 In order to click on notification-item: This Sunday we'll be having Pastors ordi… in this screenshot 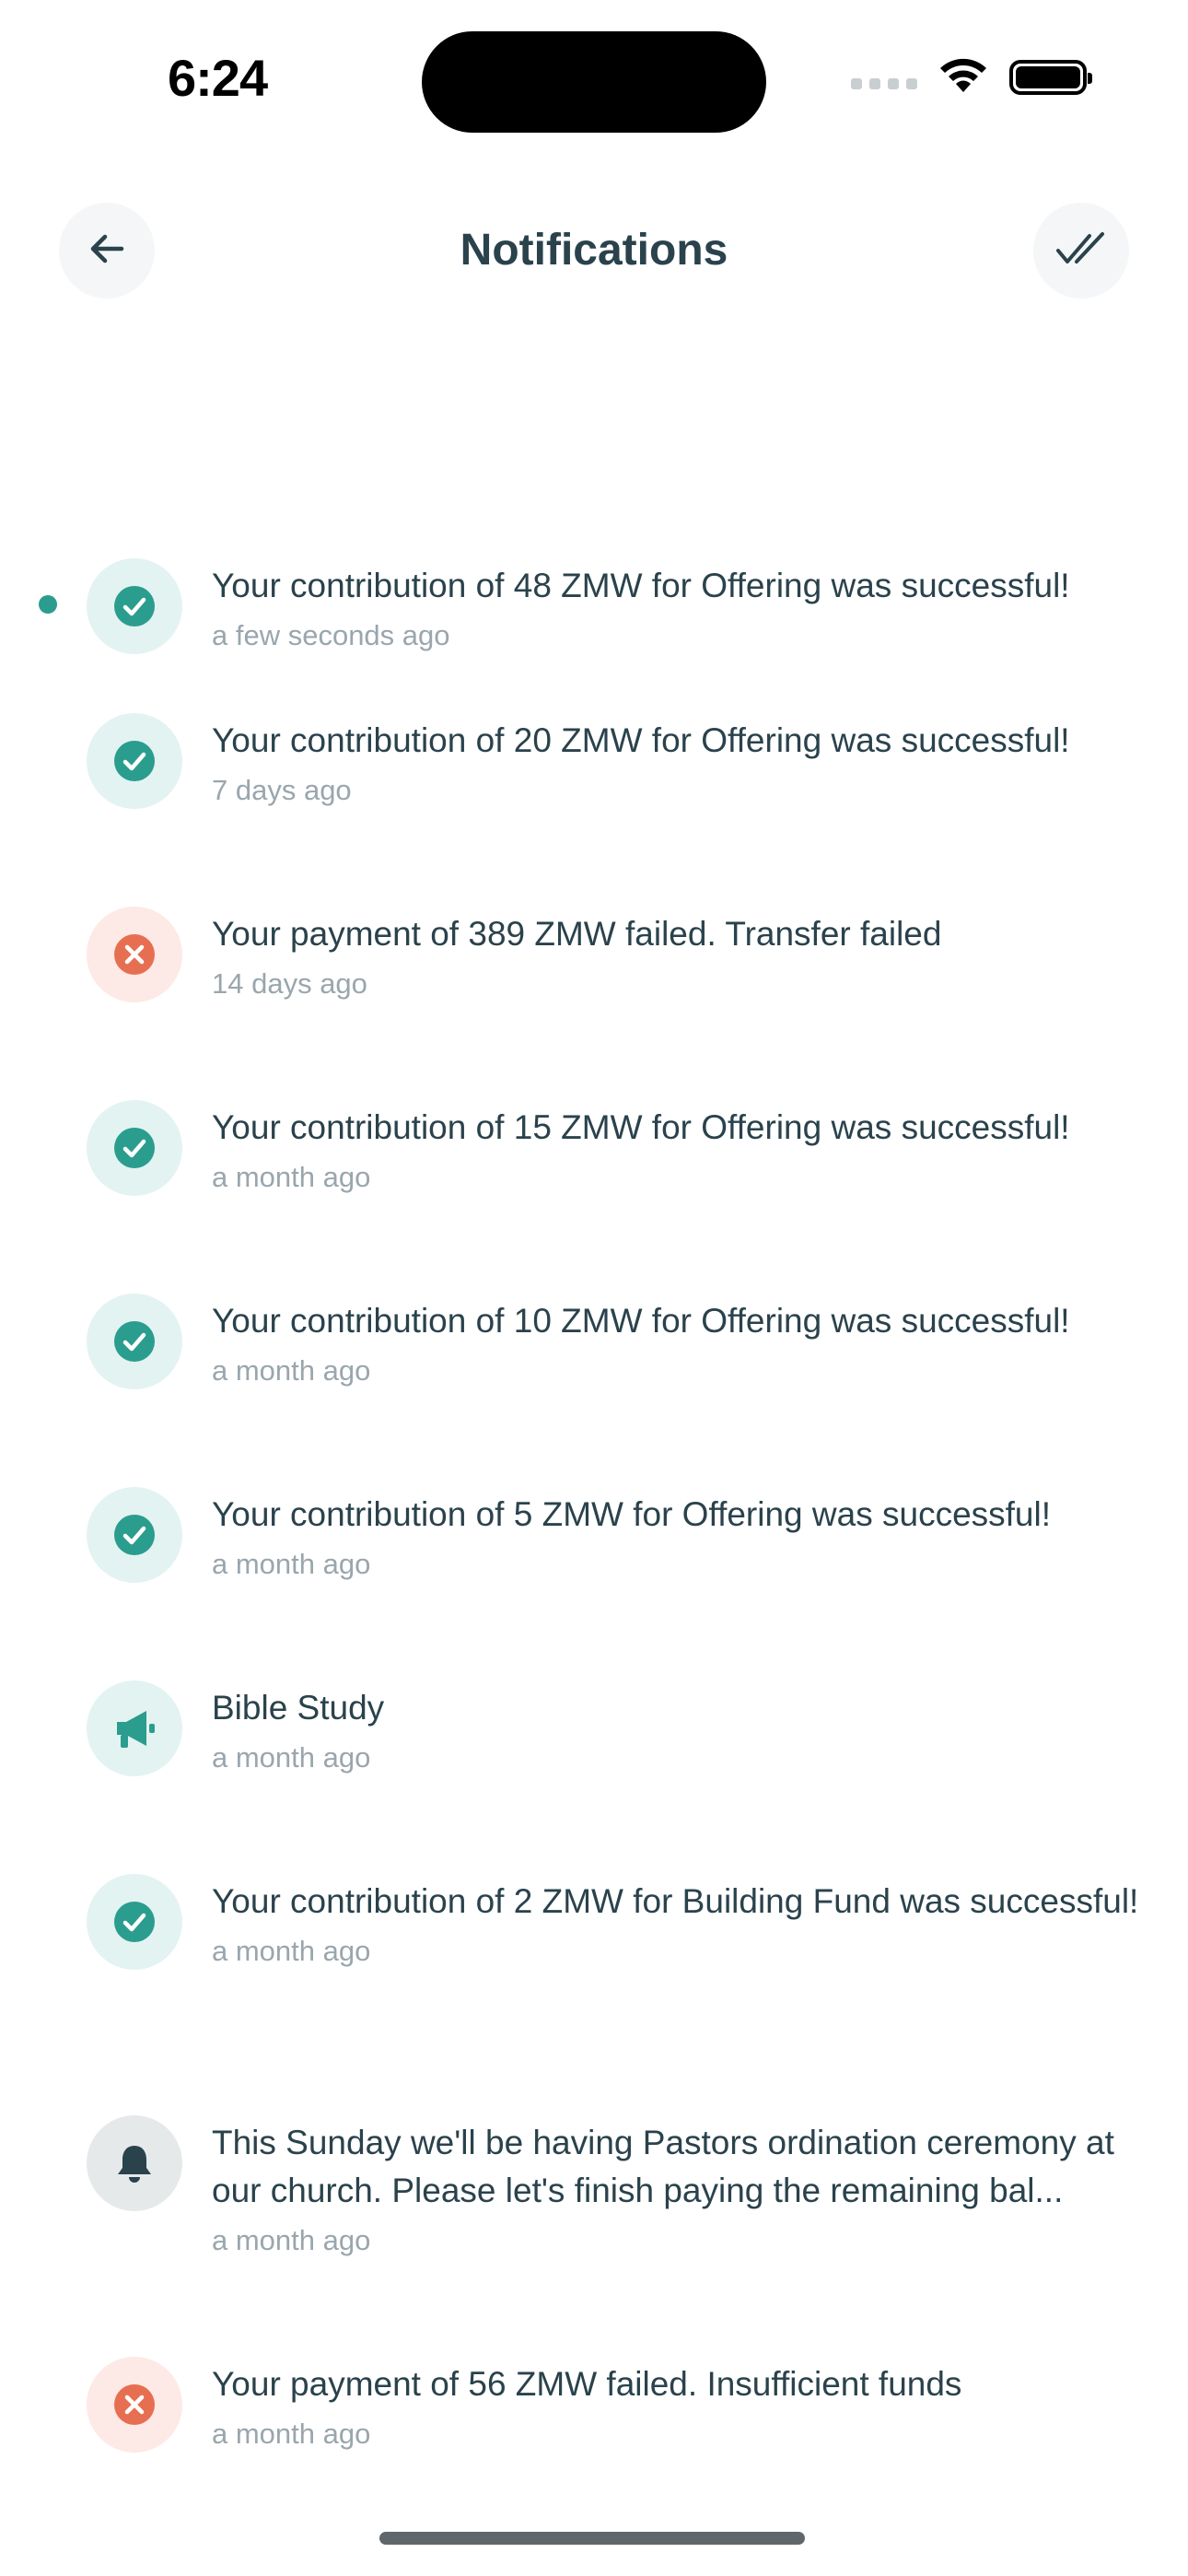, I will do `click(594, 2180)`.